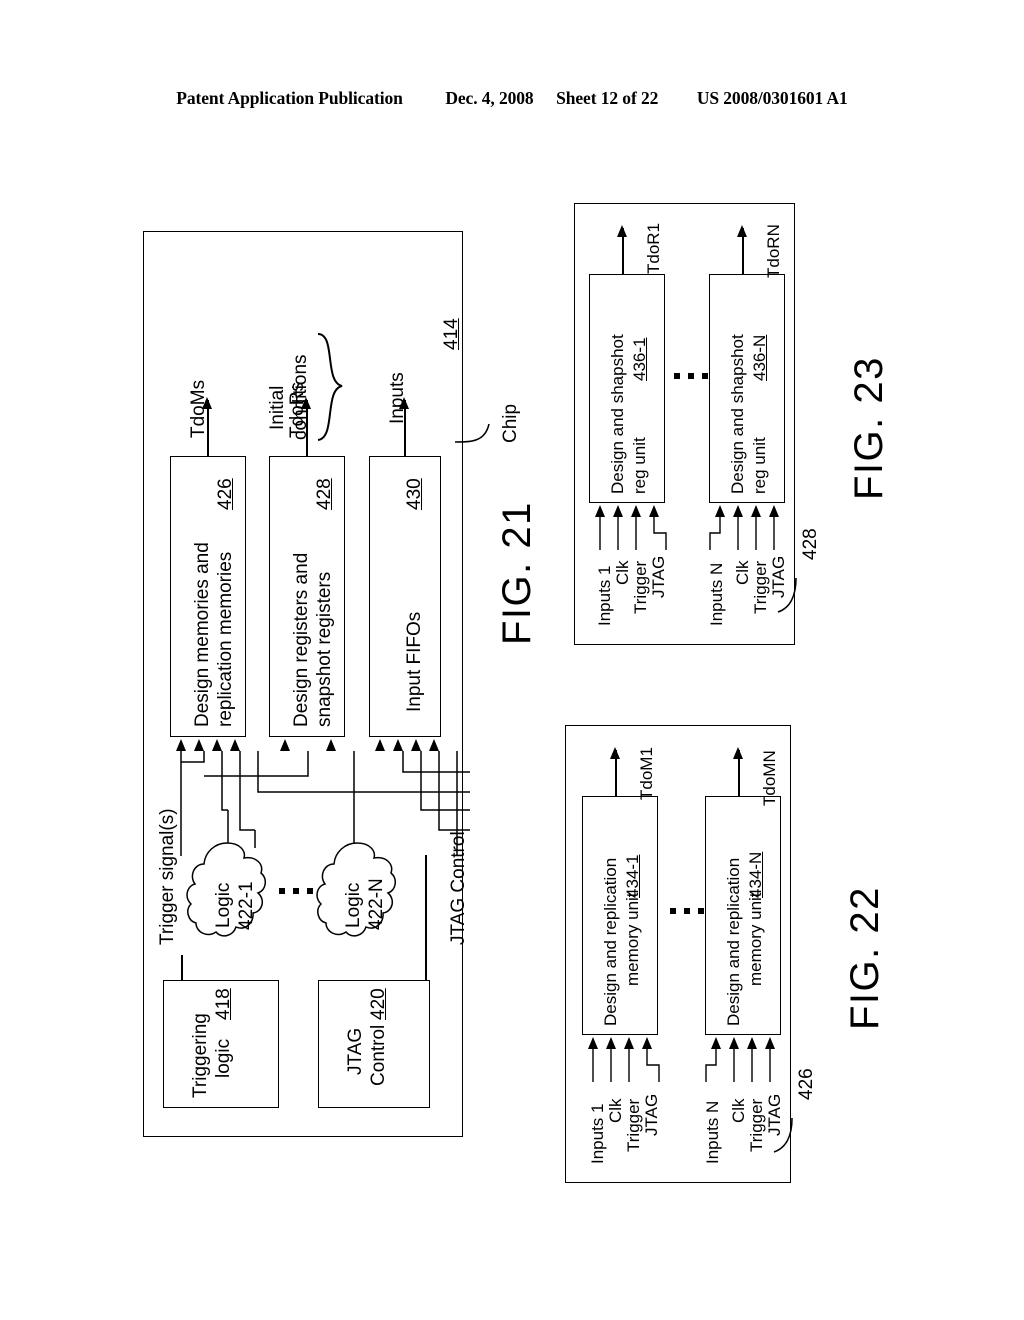 The image size is (1024, 1320). What do you see at coordinates (472, 433) in the screenshot?
I see `fig21-chip-leader-line` at bounding box center [472, 433].